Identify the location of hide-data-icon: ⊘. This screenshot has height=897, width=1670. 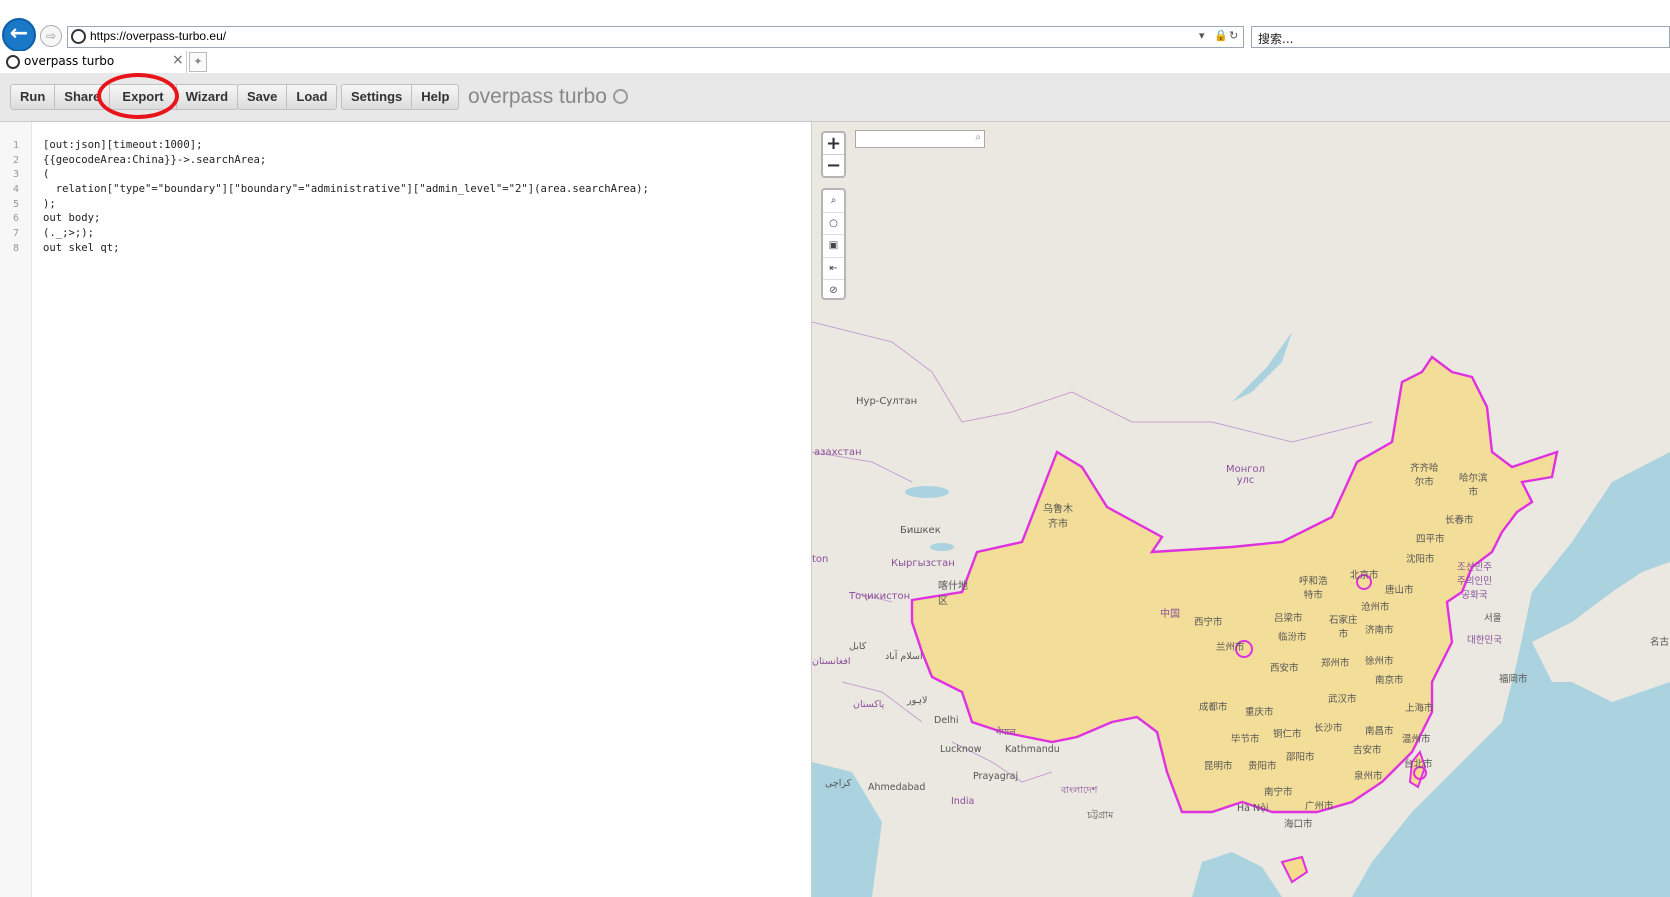
(833, 291).